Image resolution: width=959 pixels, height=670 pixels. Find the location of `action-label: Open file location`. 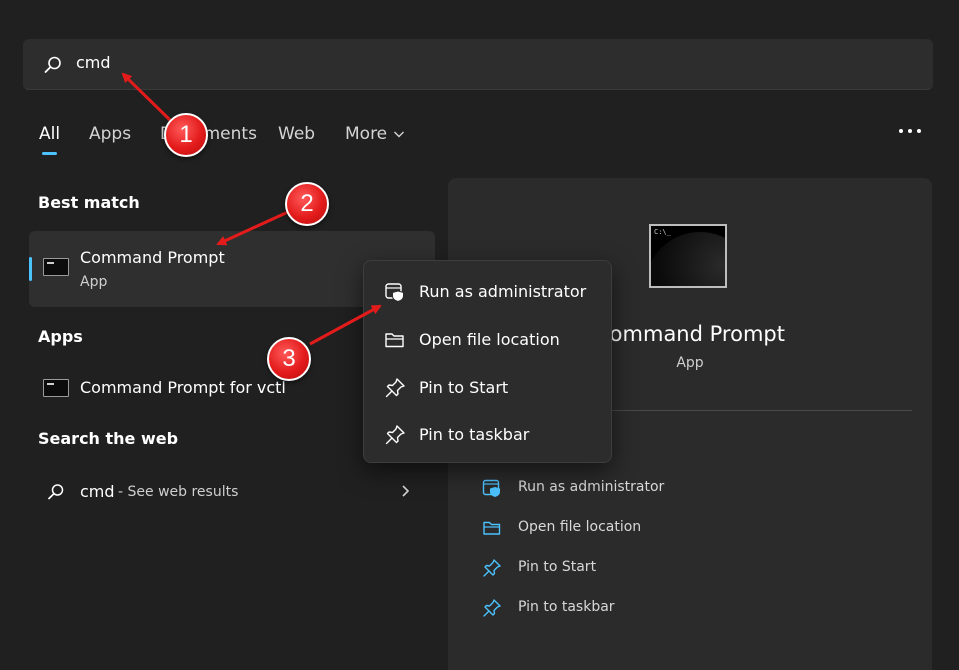

action-label: Open file location is located at coordinates (580, 527).